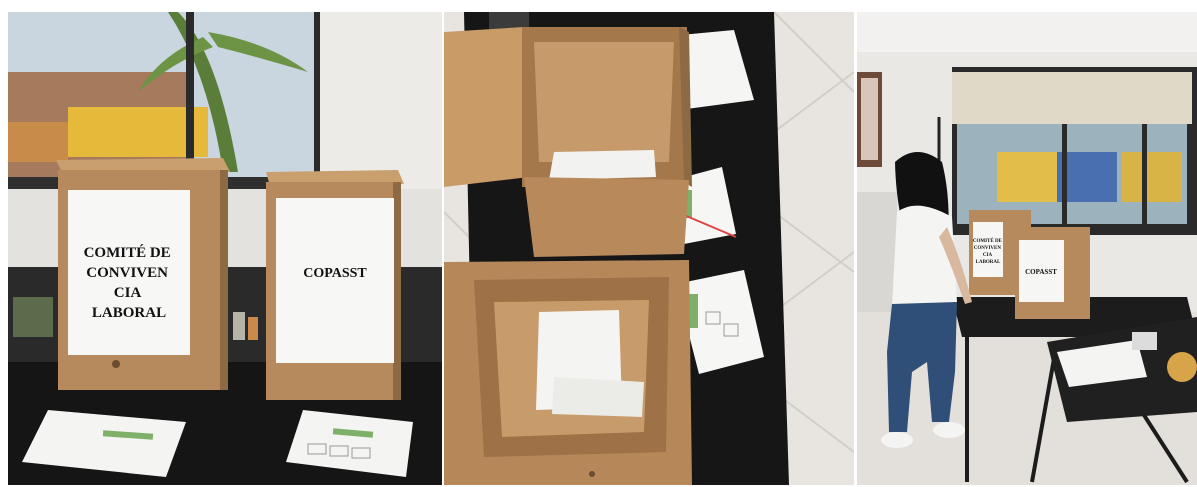  What do you see at coordinates (897, 440) in the screenshot?
I see `sneaker-left` at bounding box center [897, 440].